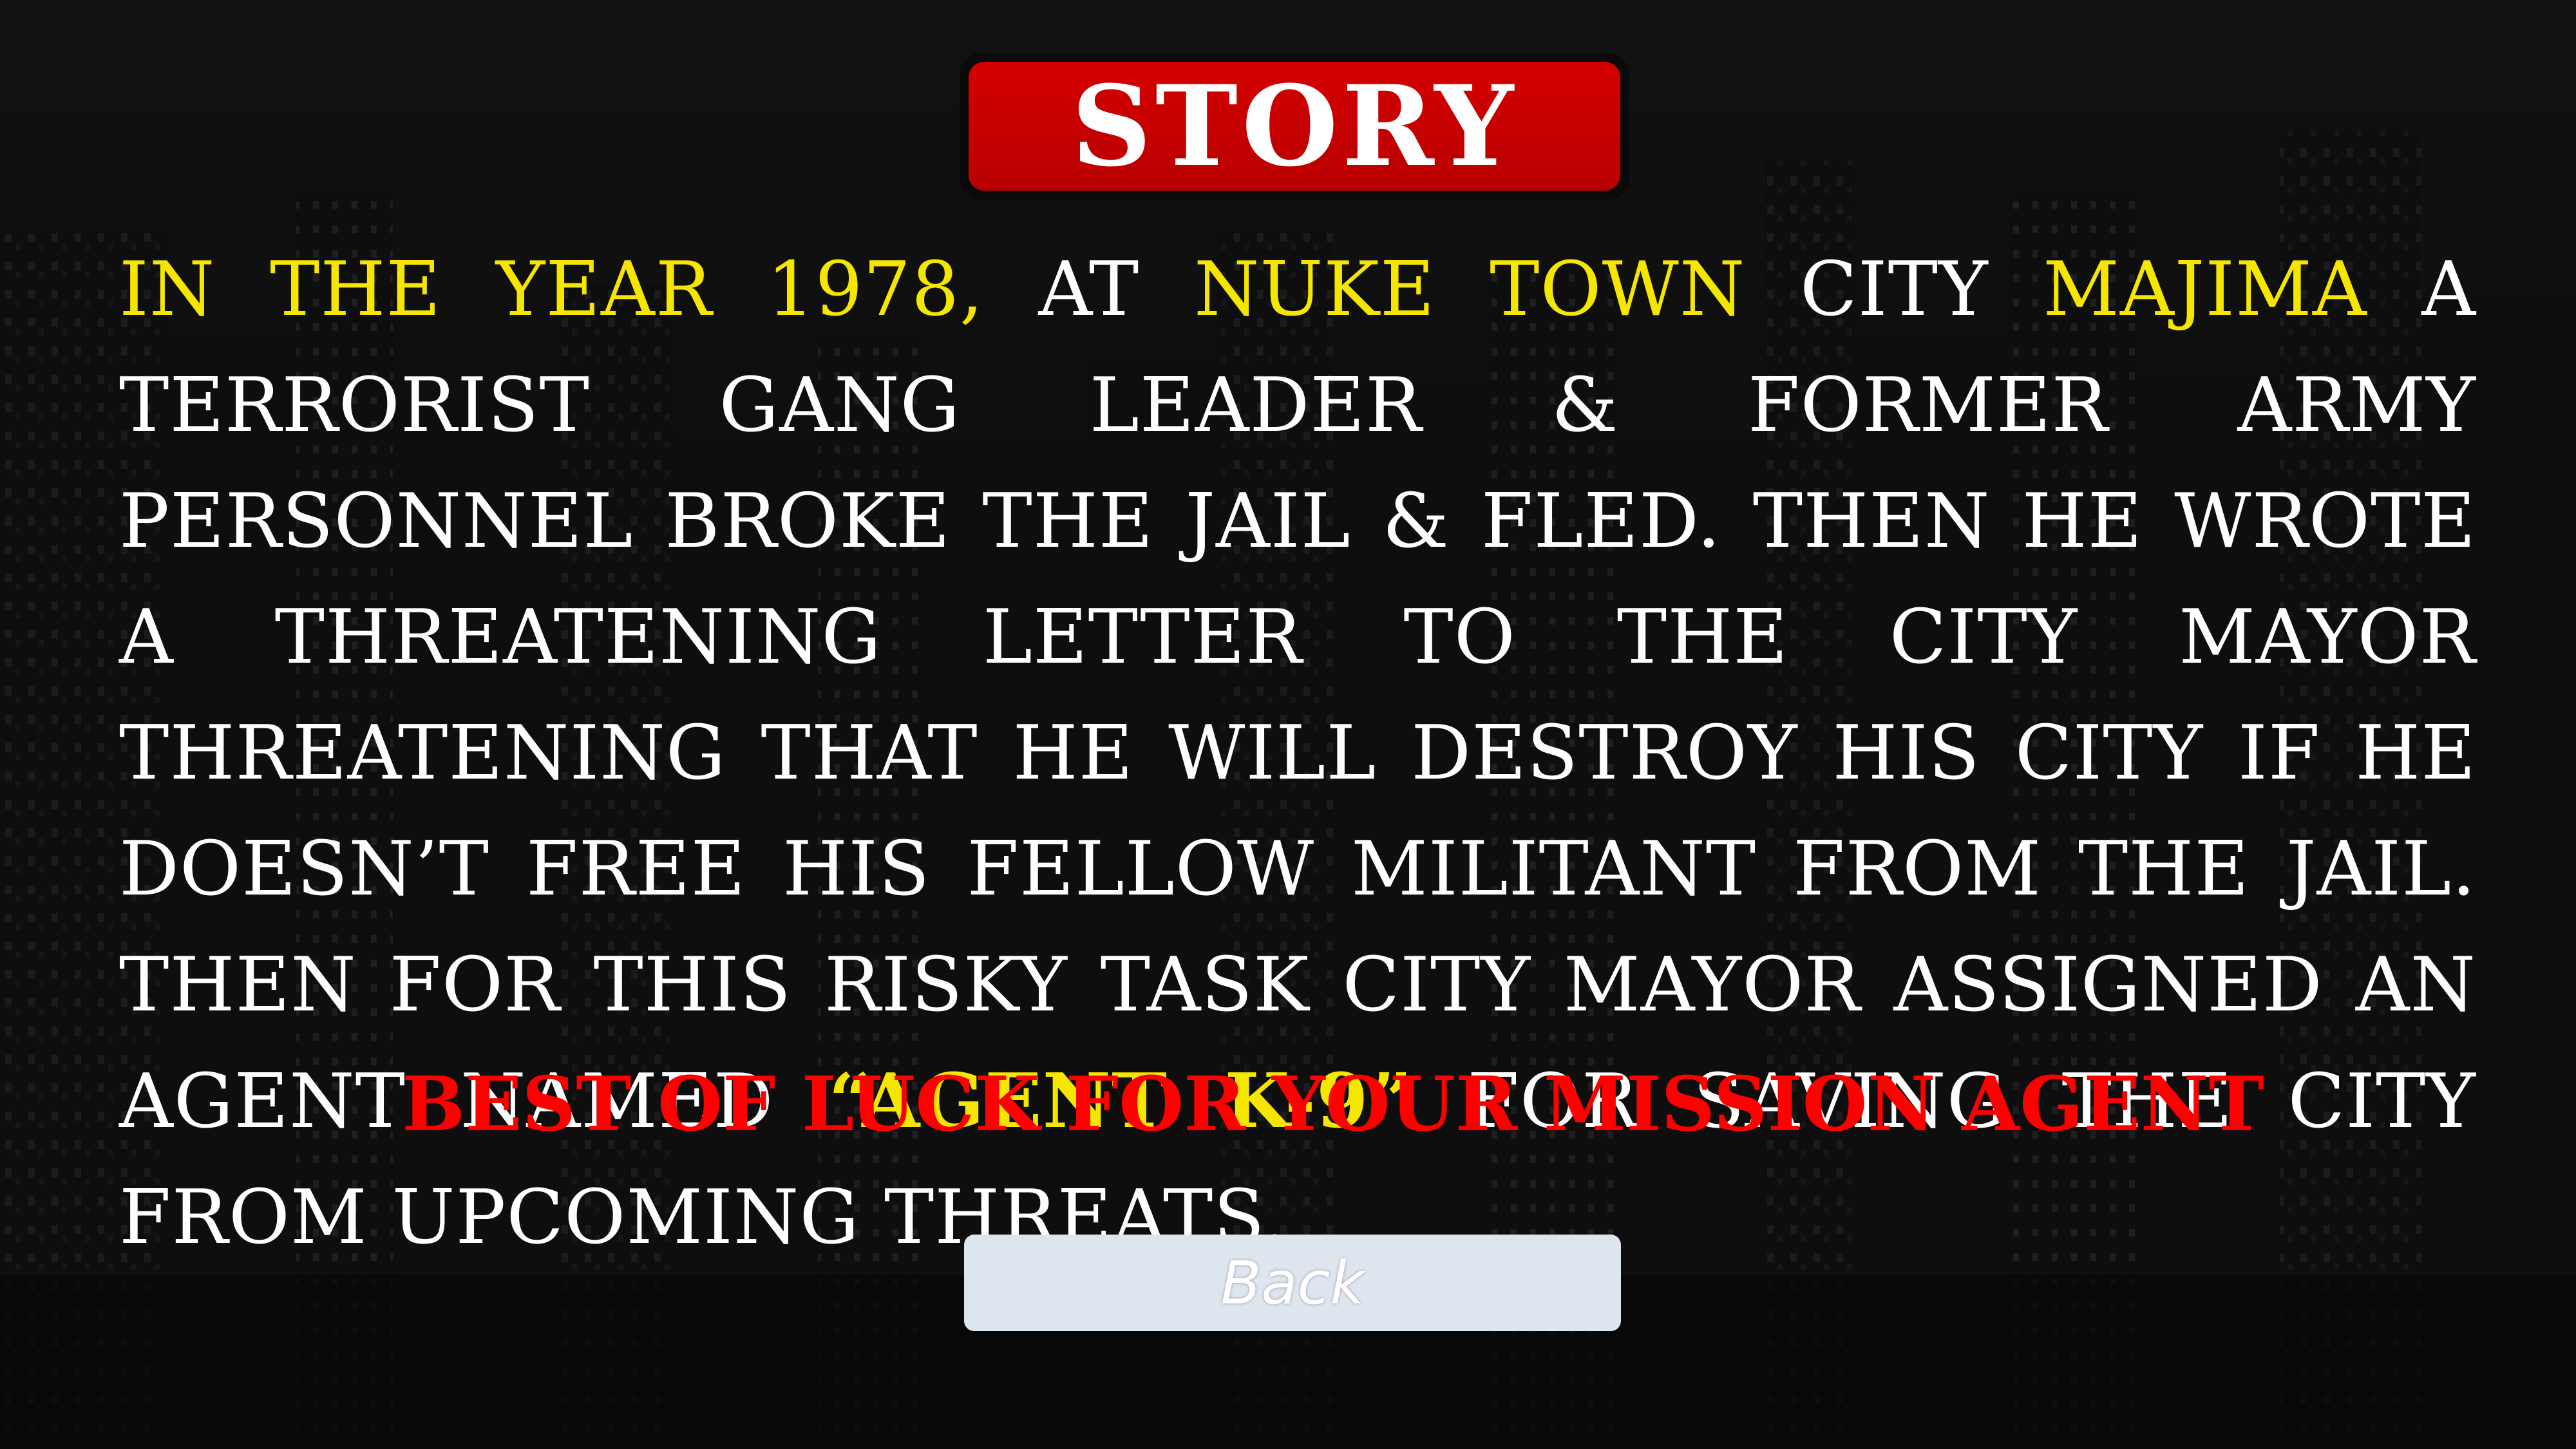  Describe the element at coordinates (551, 289) in the screenshot. I see `story-year-highlight: In the year 1978,` at that location.